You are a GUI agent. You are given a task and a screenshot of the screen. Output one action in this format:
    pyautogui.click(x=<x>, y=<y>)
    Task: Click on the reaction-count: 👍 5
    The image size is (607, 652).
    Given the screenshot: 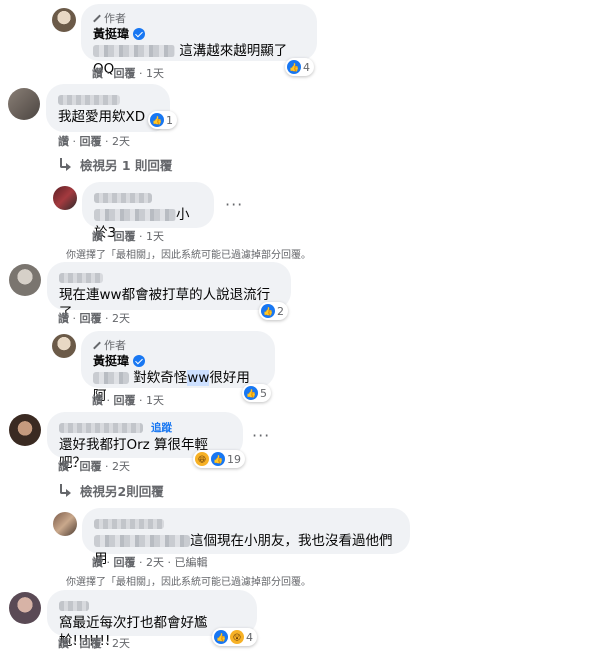 What is the action you would take?
    pyautogui.click(x=256, y=393)
    